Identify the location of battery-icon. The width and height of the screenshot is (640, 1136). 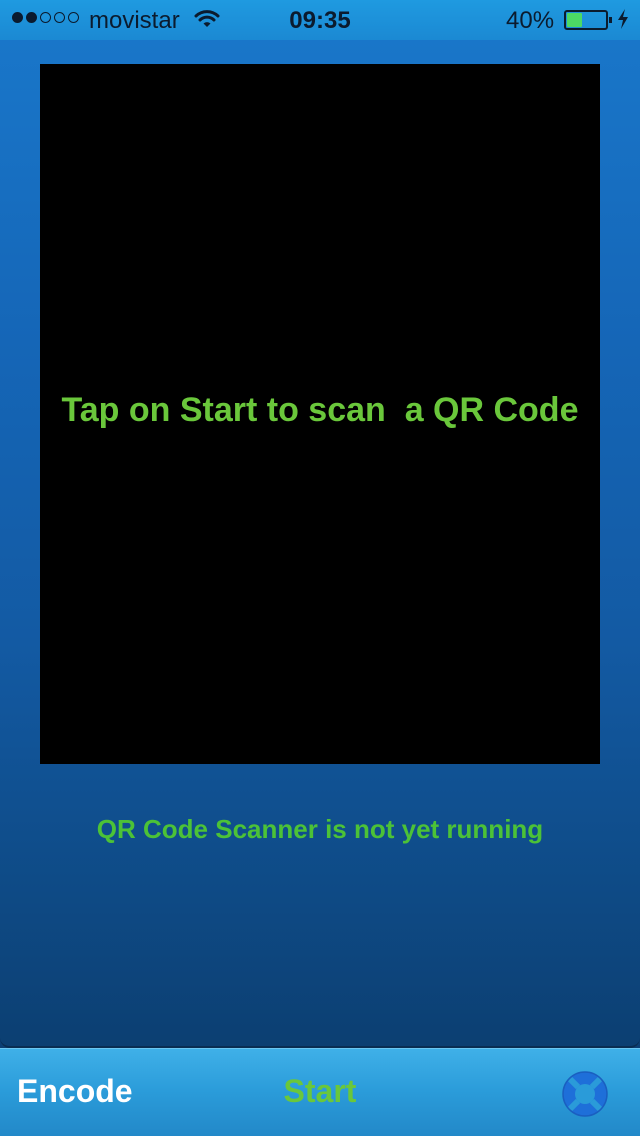
(588, 20).